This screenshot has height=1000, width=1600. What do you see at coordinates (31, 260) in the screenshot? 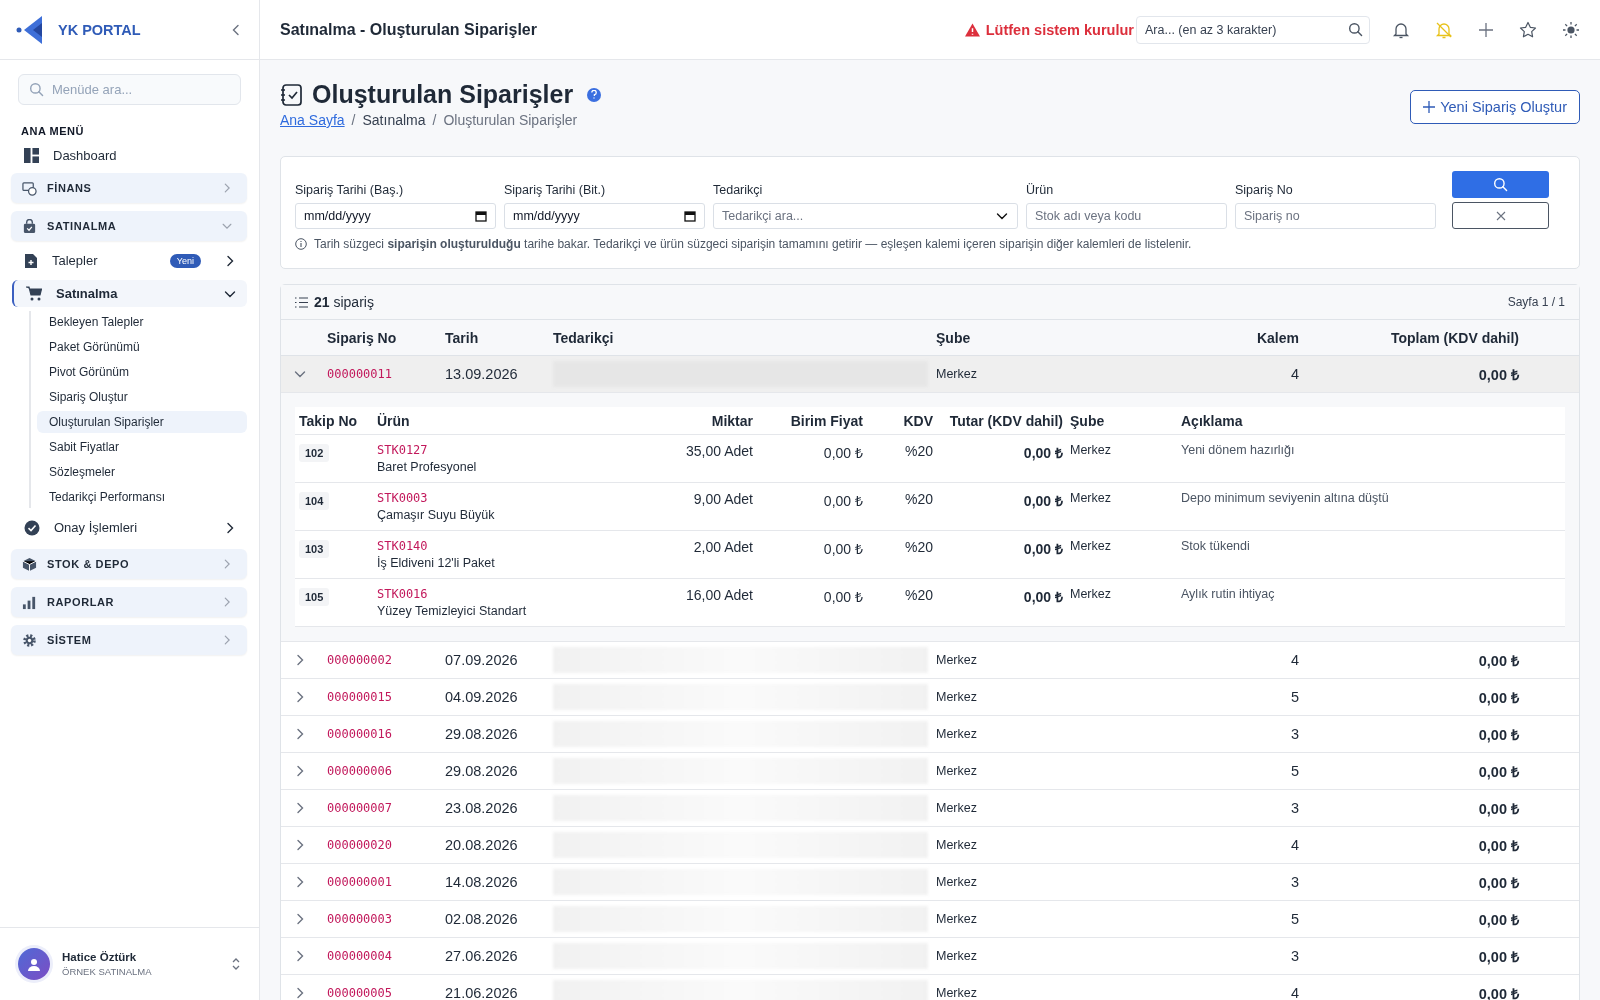
I see `document-icon` at bounding box center [31, 260].